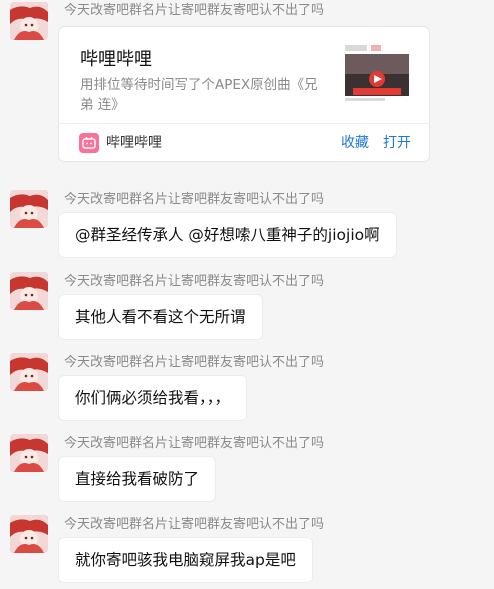  Describe the element at coordinates (397, 143) in the screenshot. I see `open-button: 打开` at that location.